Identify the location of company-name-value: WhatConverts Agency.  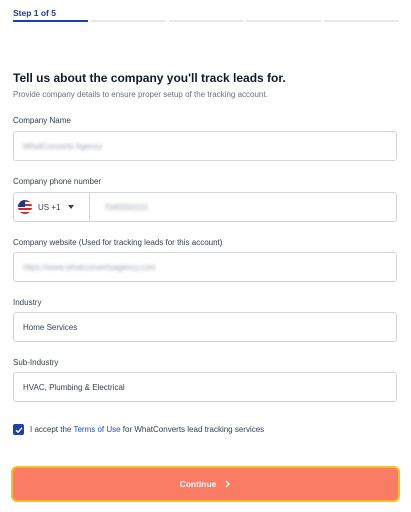
(63, 146).